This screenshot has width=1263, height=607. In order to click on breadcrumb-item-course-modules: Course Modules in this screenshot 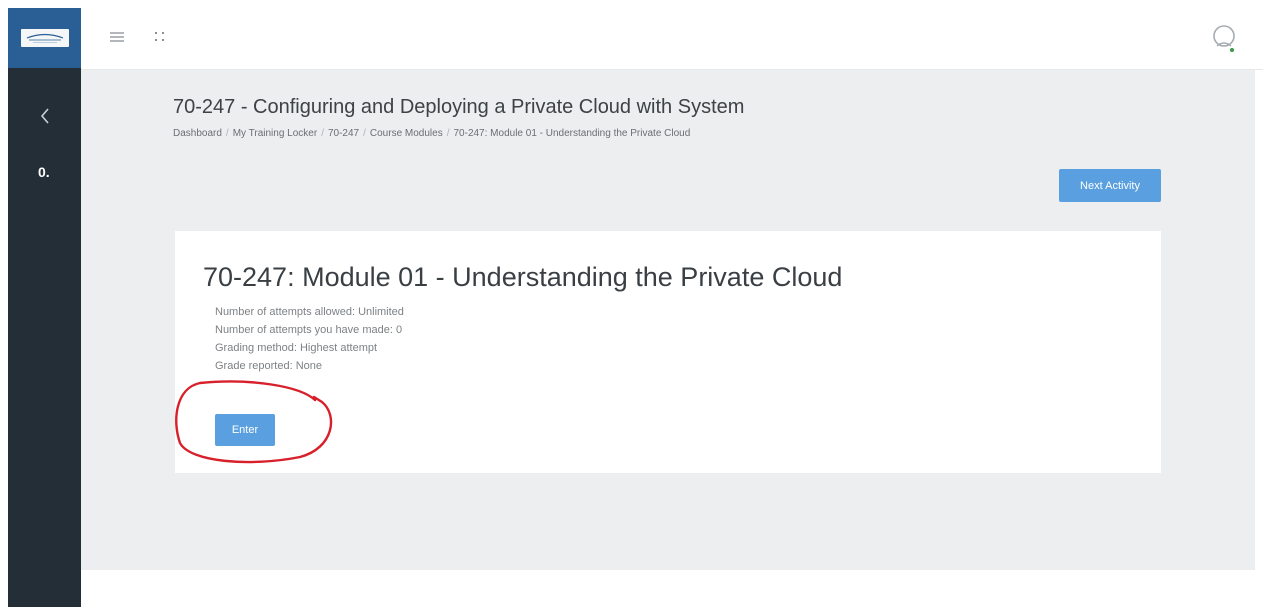, I will do `click(406, 133)`.